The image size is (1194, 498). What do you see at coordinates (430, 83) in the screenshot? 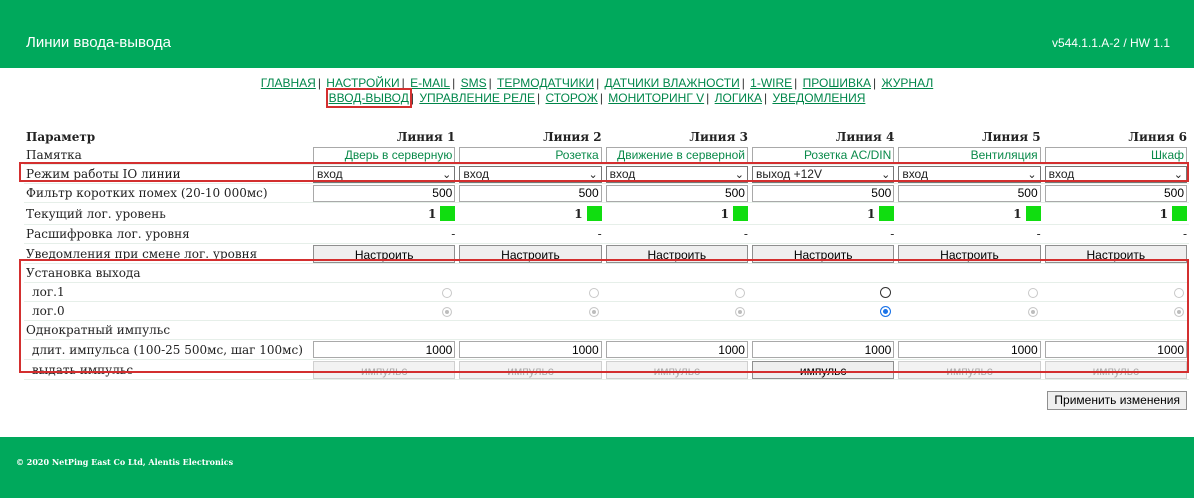
I see `nav-link-email: E-MAIL` at bounding box center [430, 83].